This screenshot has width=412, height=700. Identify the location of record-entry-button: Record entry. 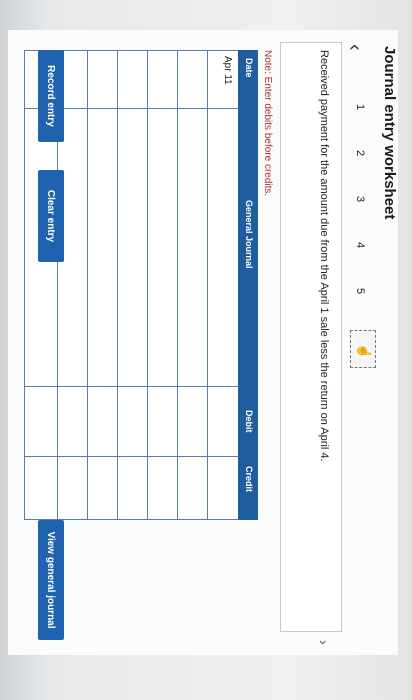
(51, 96).